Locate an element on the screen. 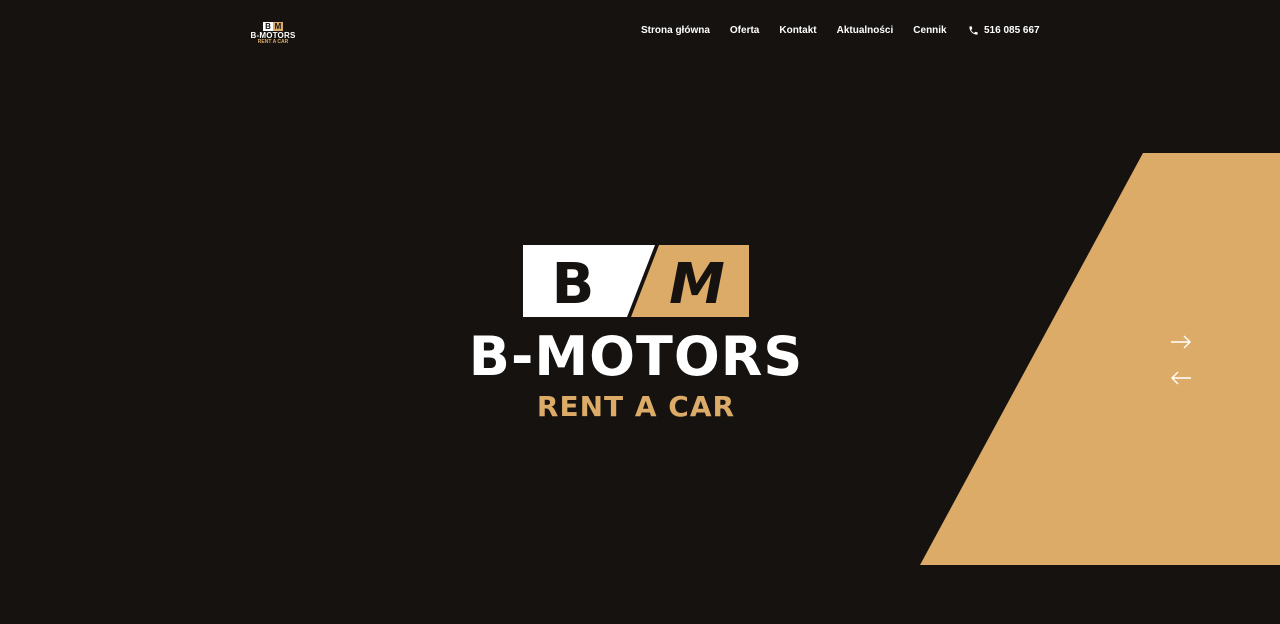  nav-item-home: Strona główna is located at coordinates (675, 30).